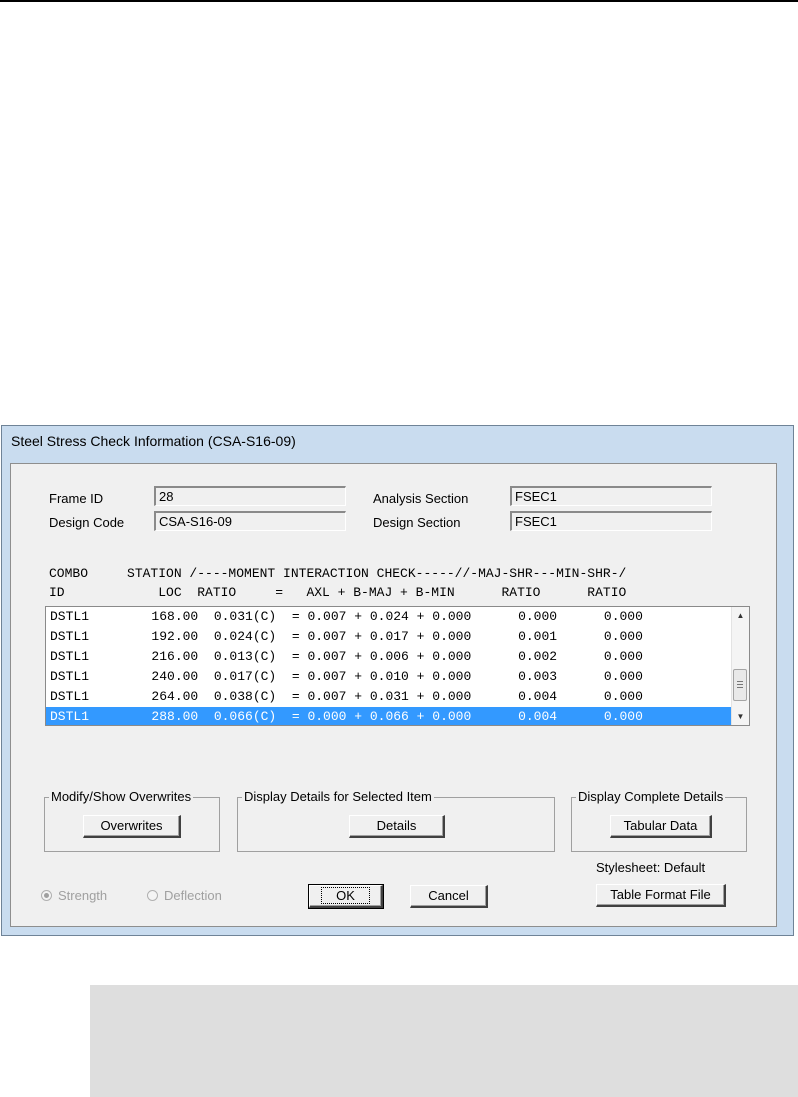 The height and width of the screenshot is (1097, 798). What do you see at coordinates (338, 796) in the screenshot?
I see `details-group-caption: Display Details for Selected Item` at bounding box center [338, 796].